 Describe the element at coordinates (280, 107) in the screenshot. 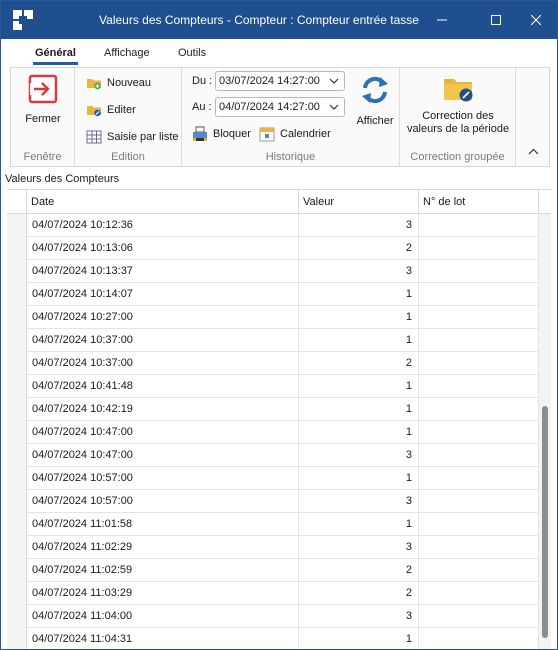

I see `to-date-field: 04/07/2024 14:27:00` at that location.